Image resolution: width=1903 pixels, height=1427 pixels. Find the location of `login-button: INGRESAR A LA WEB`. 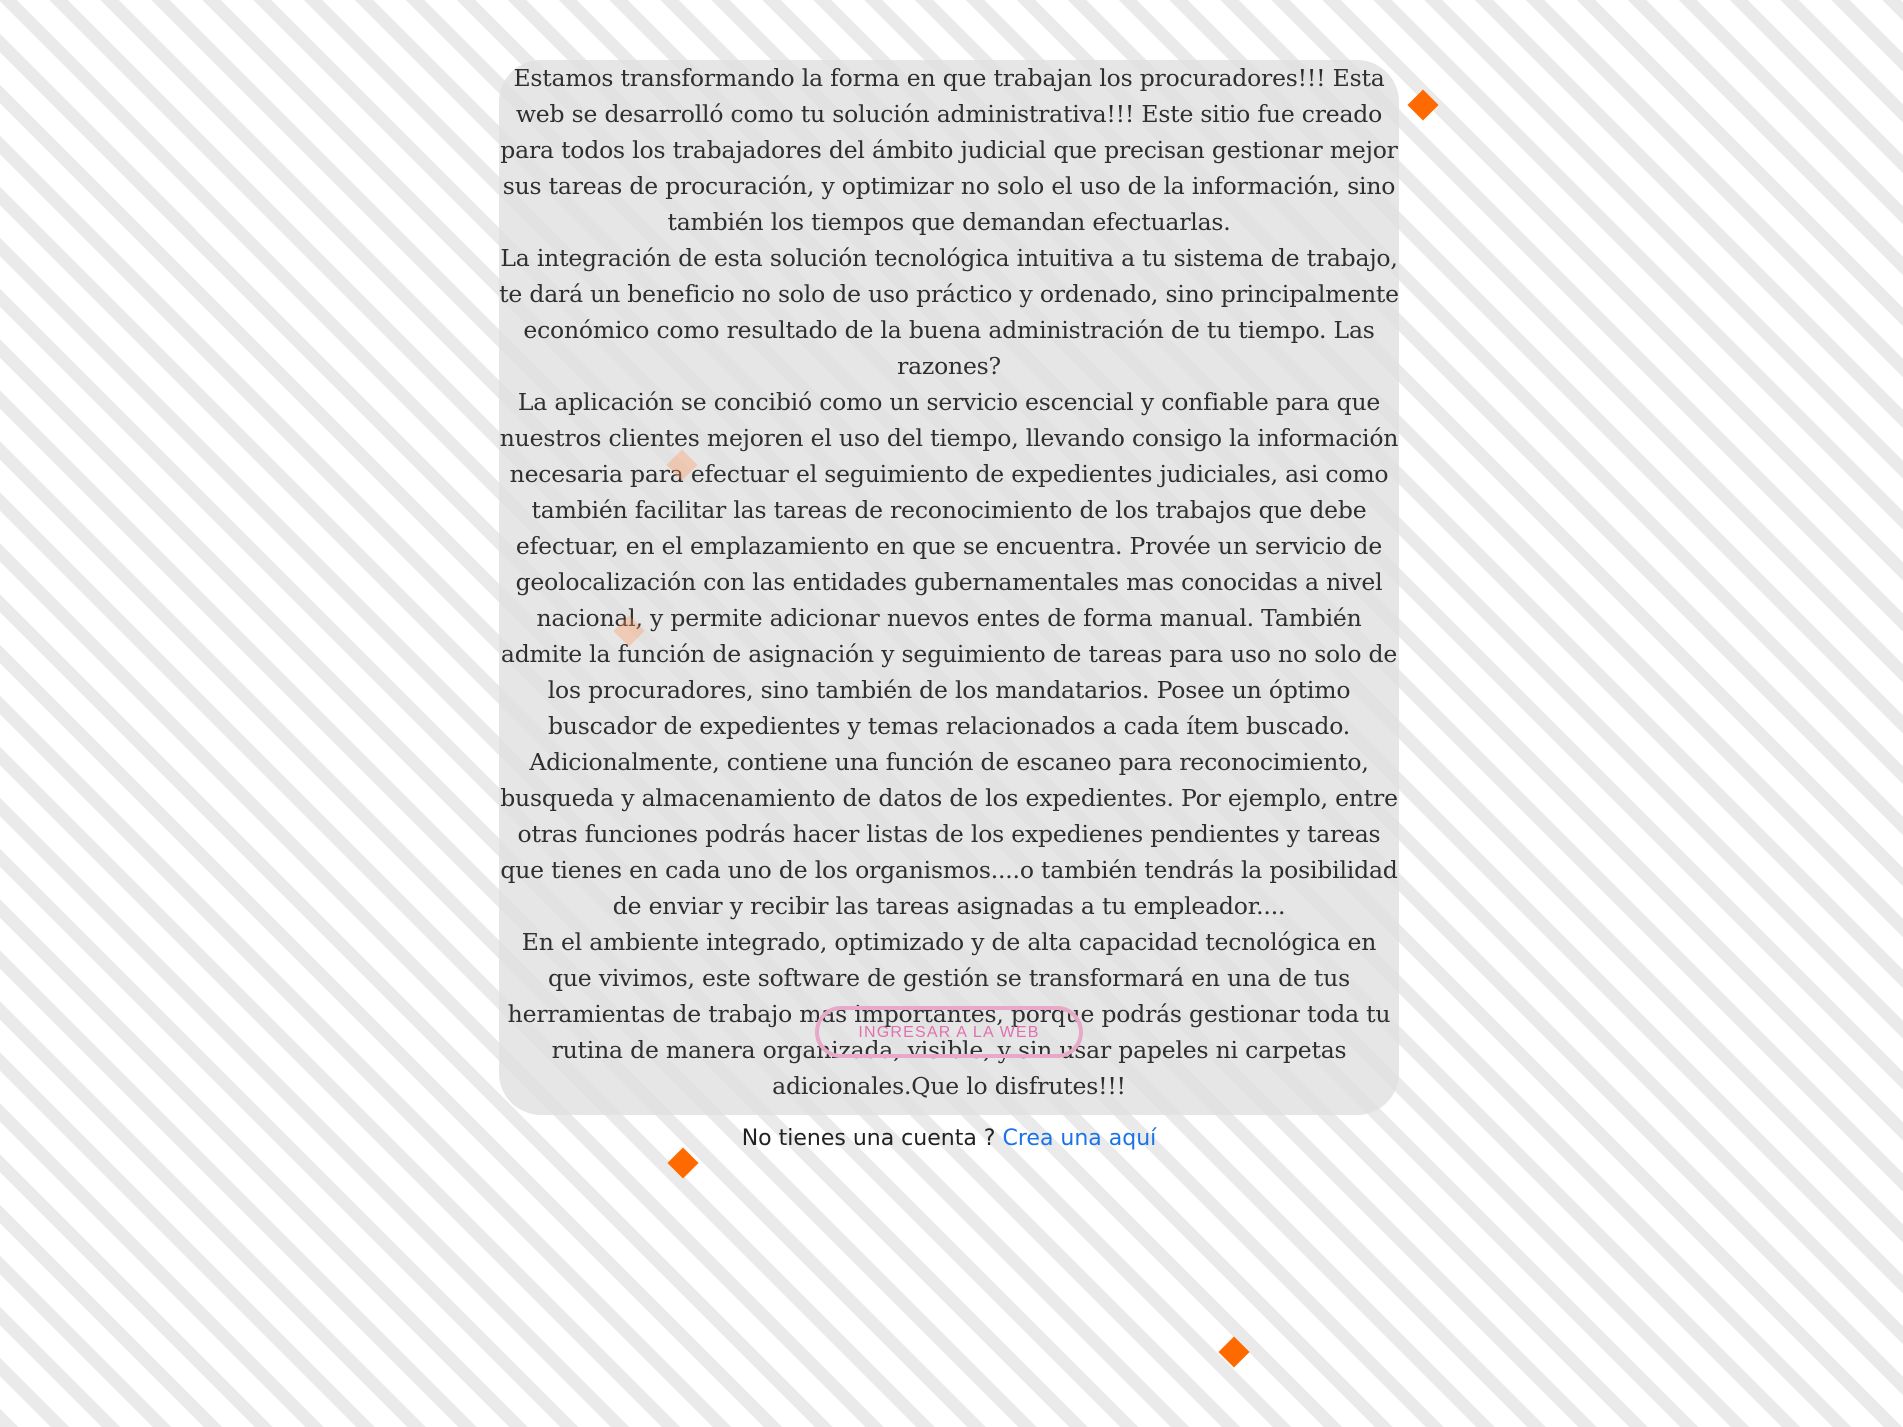

login-button: INGRESAR A LA WEB is located at coordinates (949, 1032).